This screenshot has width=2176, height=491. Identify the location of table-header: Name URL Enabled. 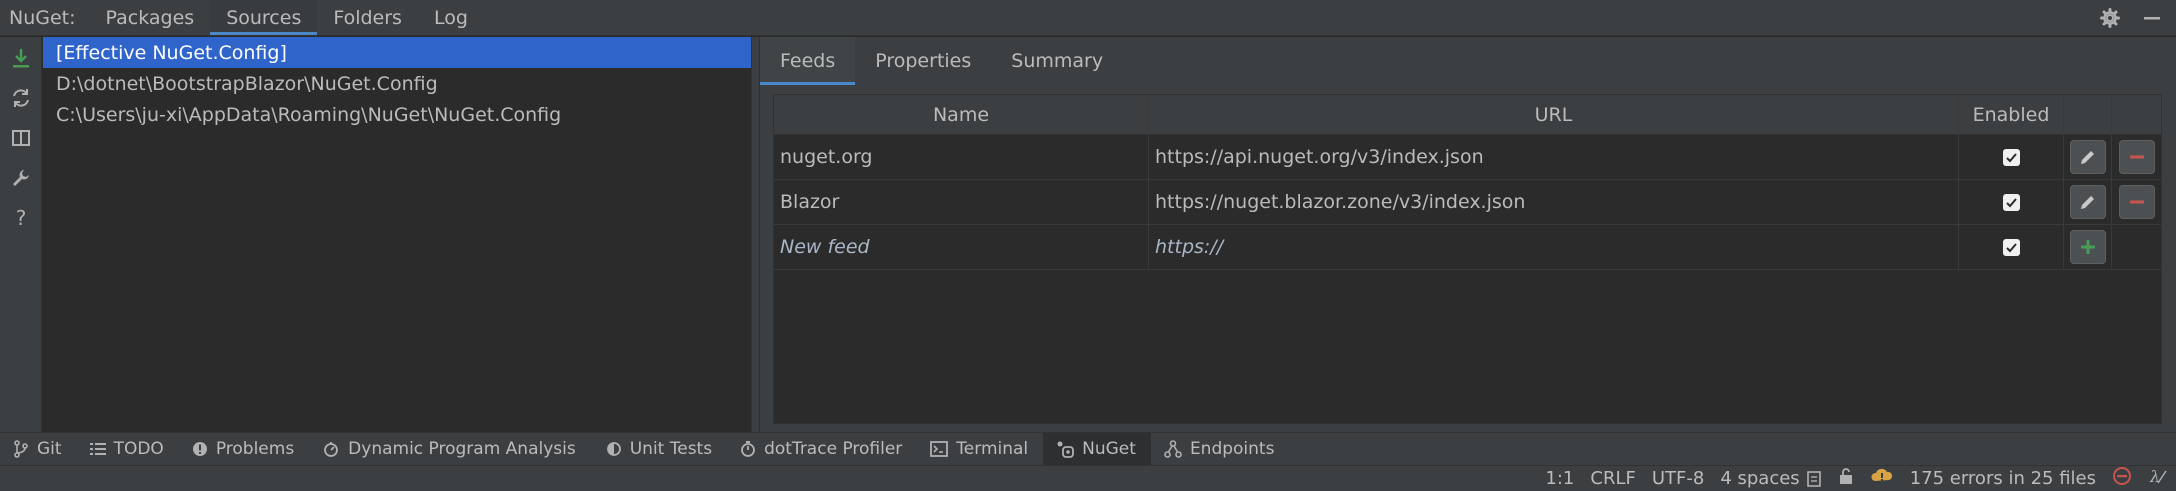
(1467, 115).